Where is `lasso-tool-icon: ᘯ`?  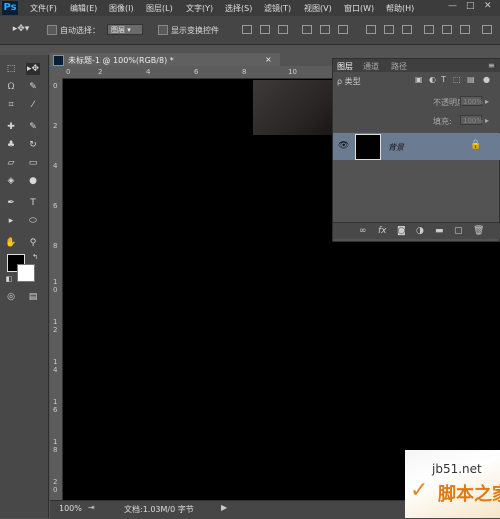 lasso-tool-icon: ᘯ is located at coordinates (11, 87).